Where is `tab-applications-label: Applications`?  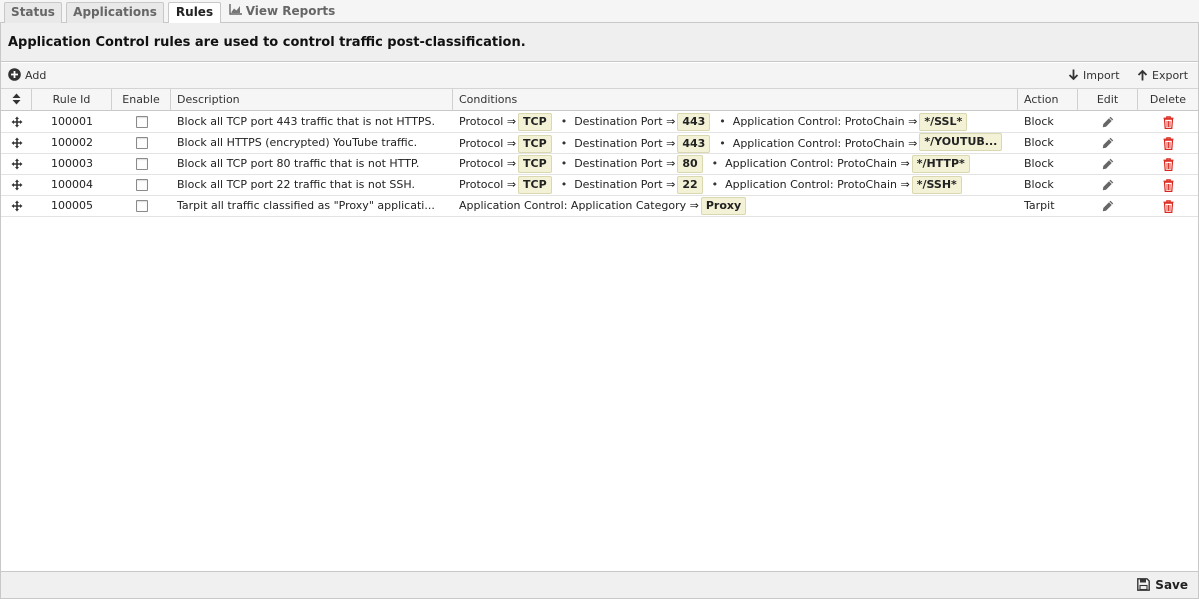 tab-applications-label: Applications is located at coordinates (115, 12).